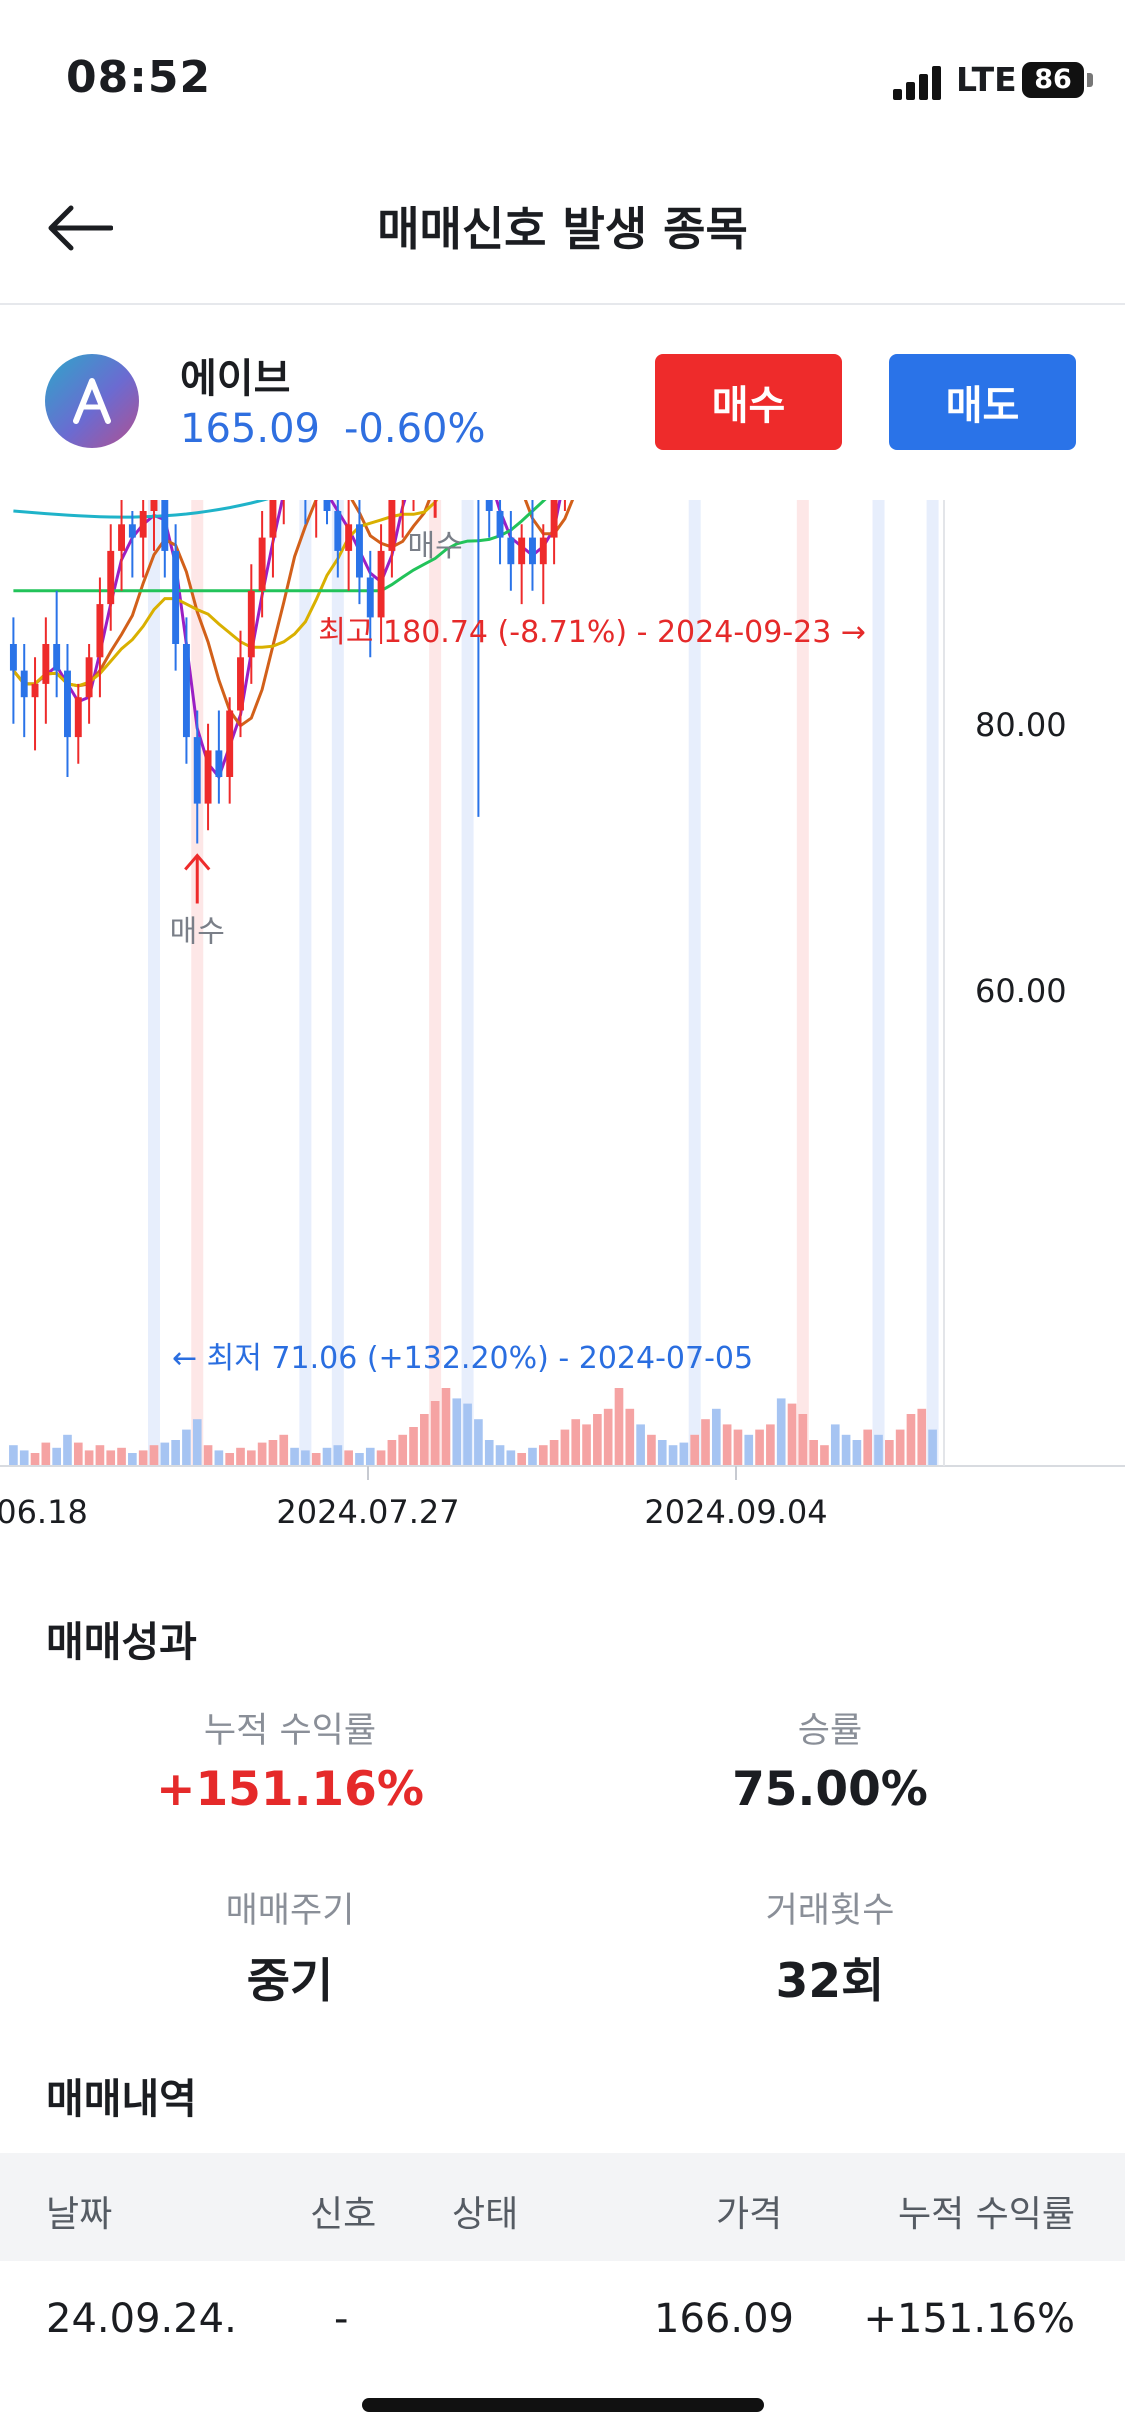 The height and width of the screenshot is (2436, 1125). I want to click on table-row: 24.09.24. - 166.09 +151.16%, so click(562, 2316).